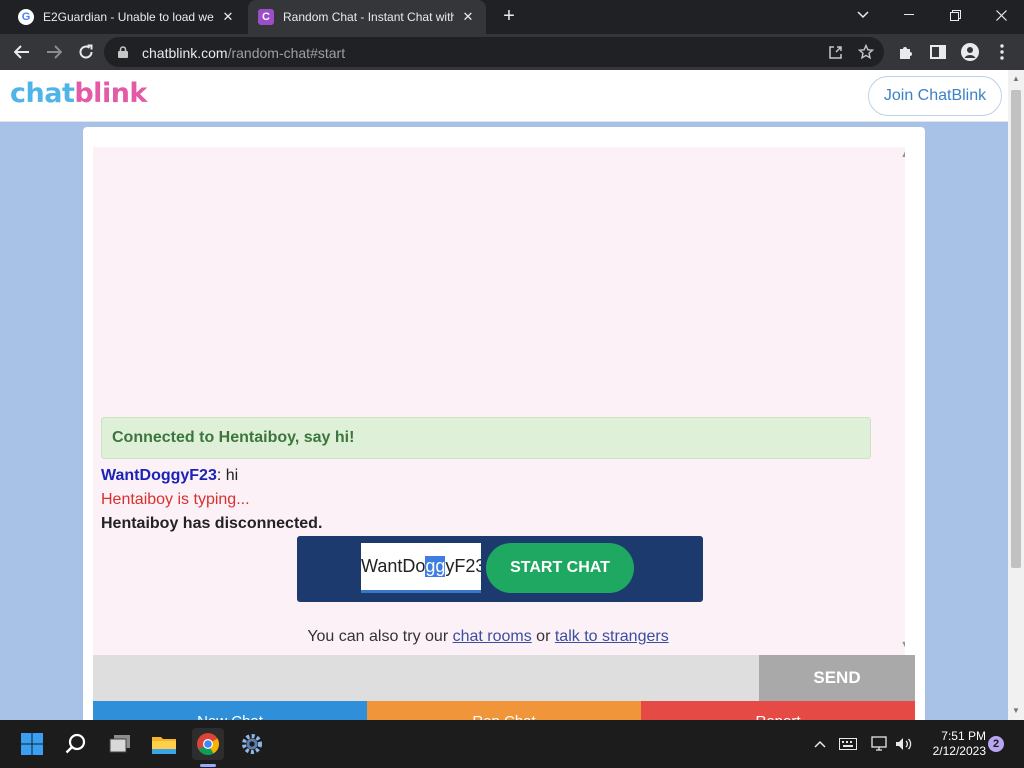 The height and width of the screenshot is (768, 1024). Describe the element at coordinates (185, 53) in the screenshot. I see `url-host: chatblink.com` at that location.